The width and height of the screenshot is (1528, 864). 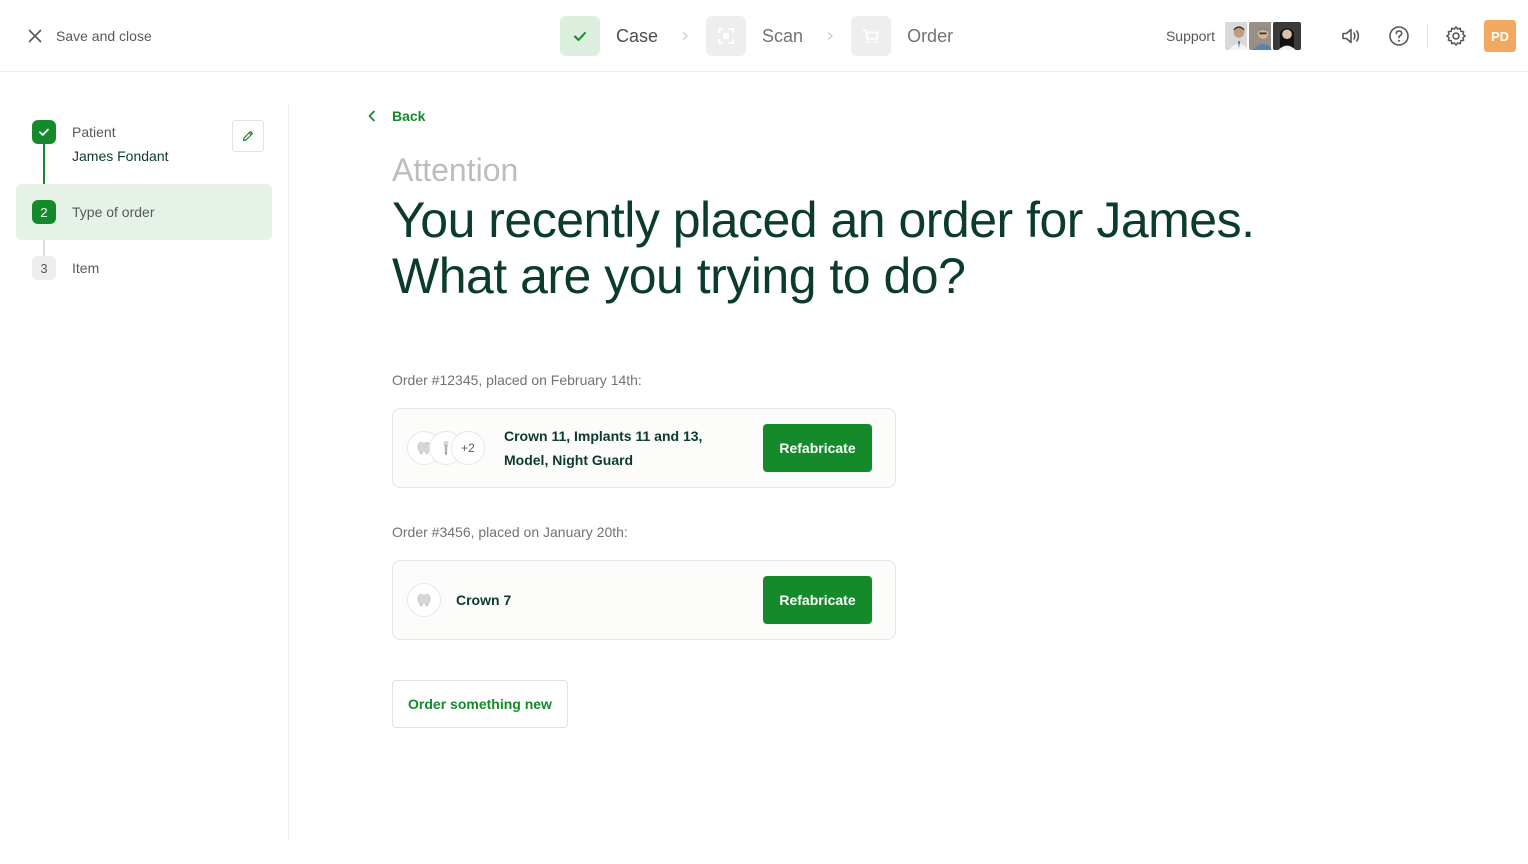 I want to click on settings-button, so click(x=1456, y=36).